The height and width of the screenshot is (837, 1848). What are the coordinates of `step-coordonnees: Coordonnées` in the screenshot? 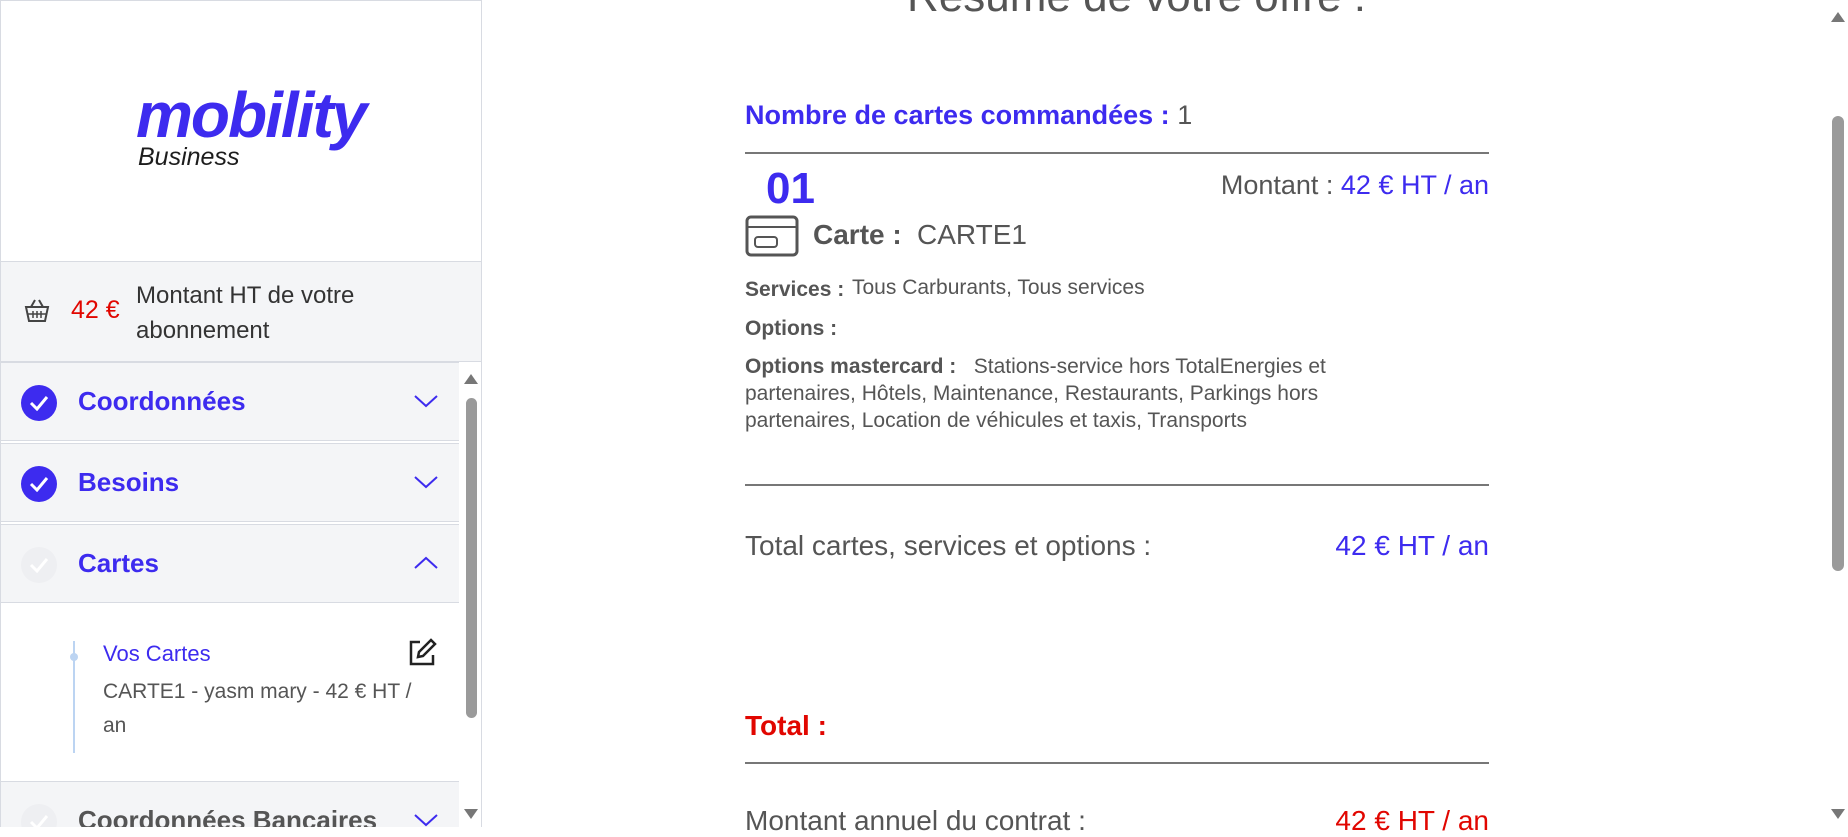 It's located at (230, 401).